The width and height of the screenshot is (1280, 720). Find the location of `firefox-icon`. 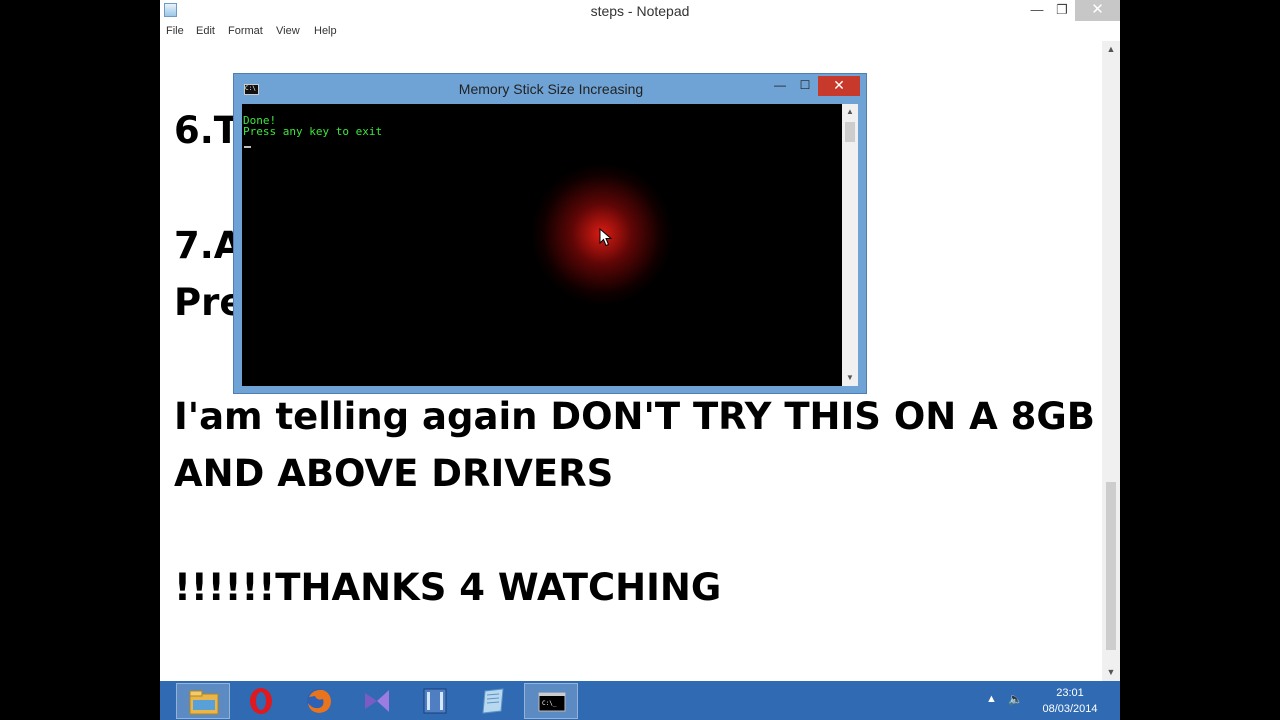

firefox-icon is located at coordinates (319, 701).